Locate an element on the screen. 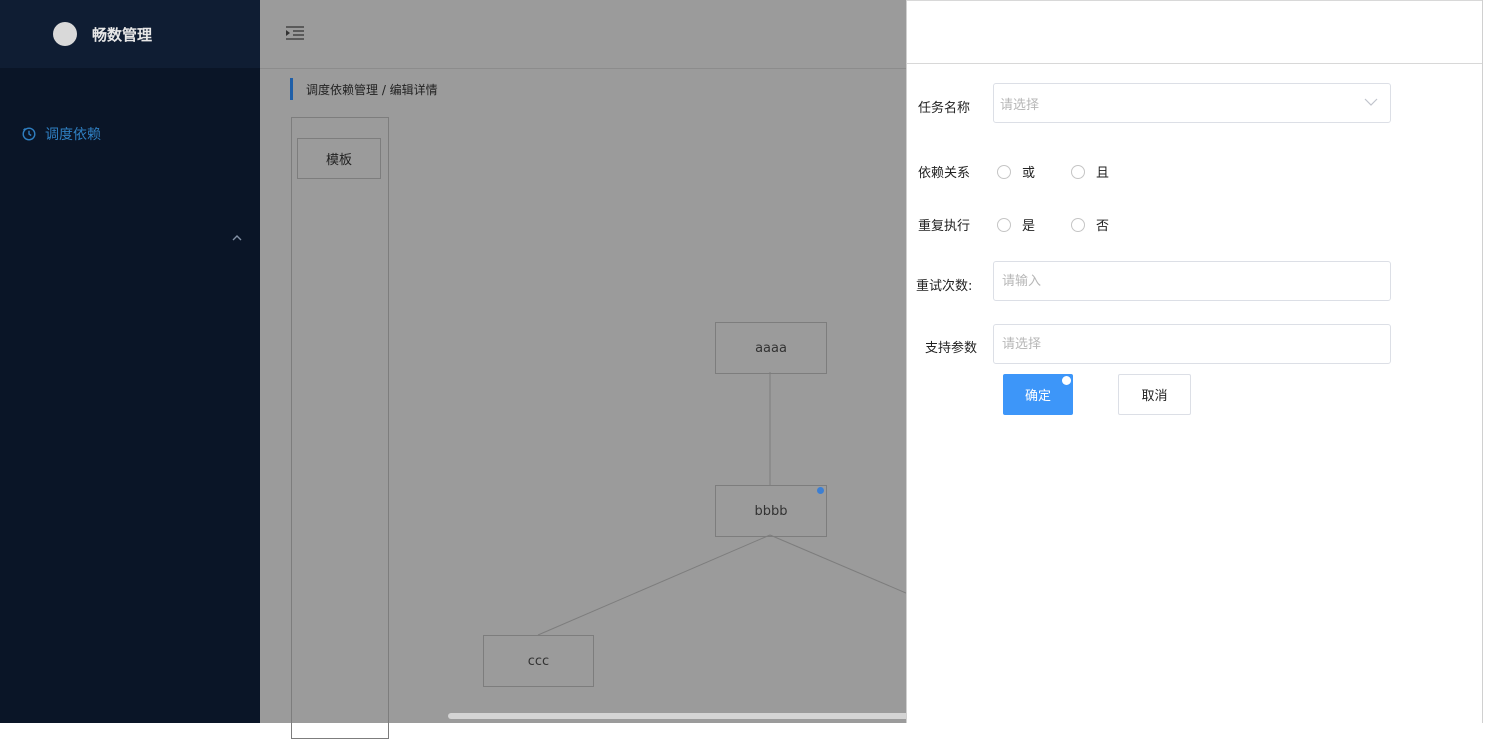  dag-node-label: bbbb is located at coordinates (771, 511).